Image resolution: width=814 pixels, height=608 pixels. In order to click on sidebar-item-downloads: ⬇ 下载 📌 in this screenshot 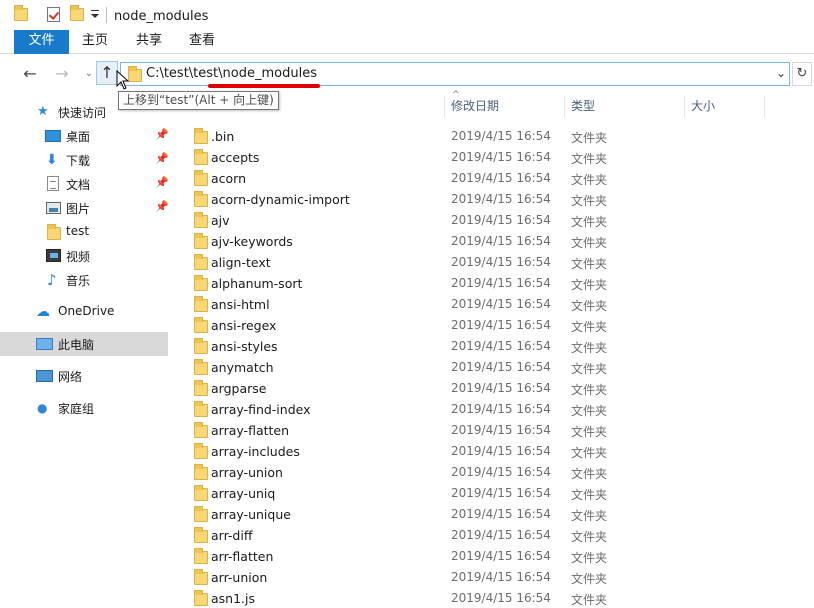, I will do `click(84, 160)`.